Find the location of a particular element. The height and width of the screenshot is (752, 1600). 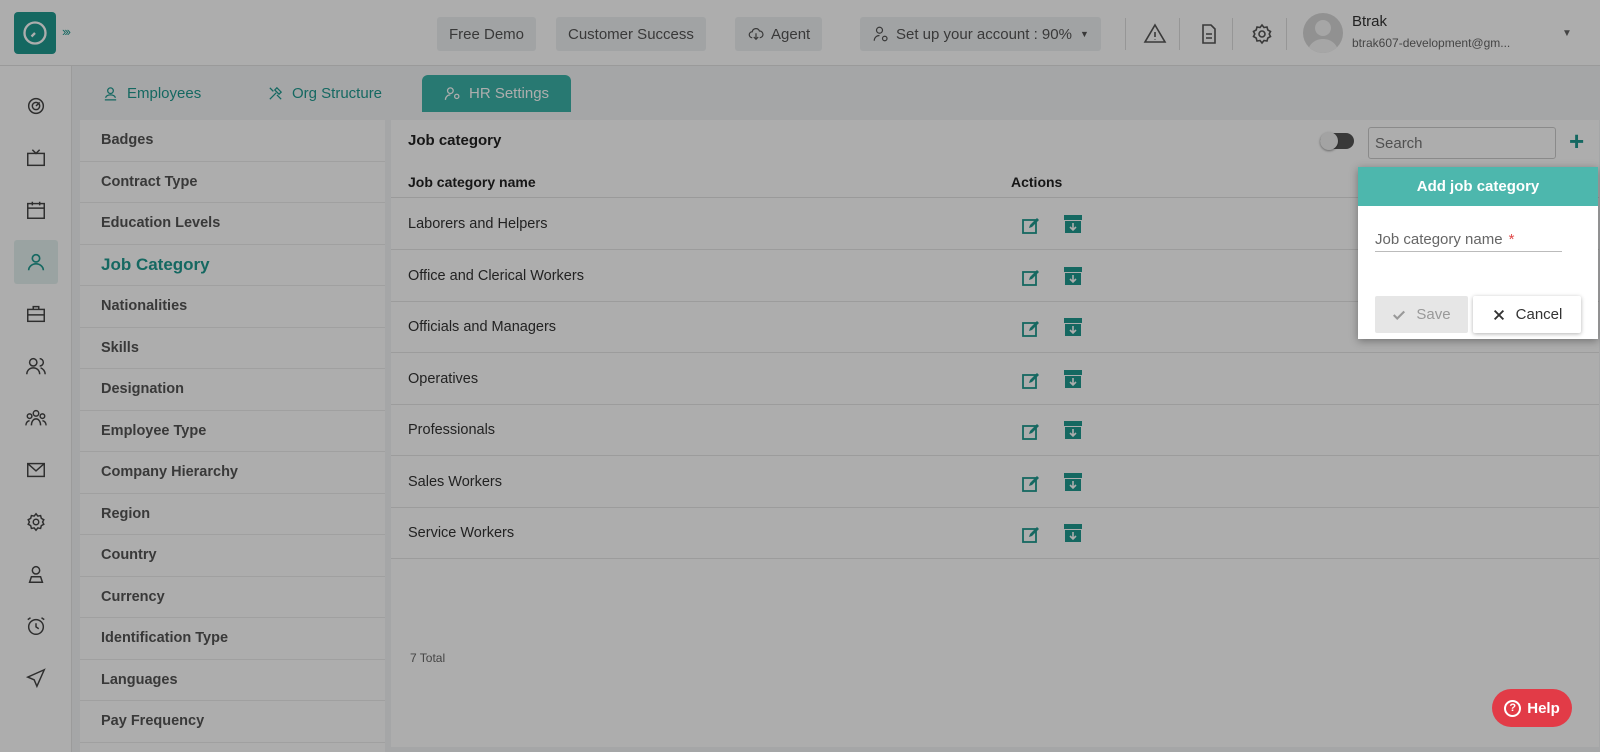

job-category-name-field: Job category name * is located at coordinates (1468, 241).